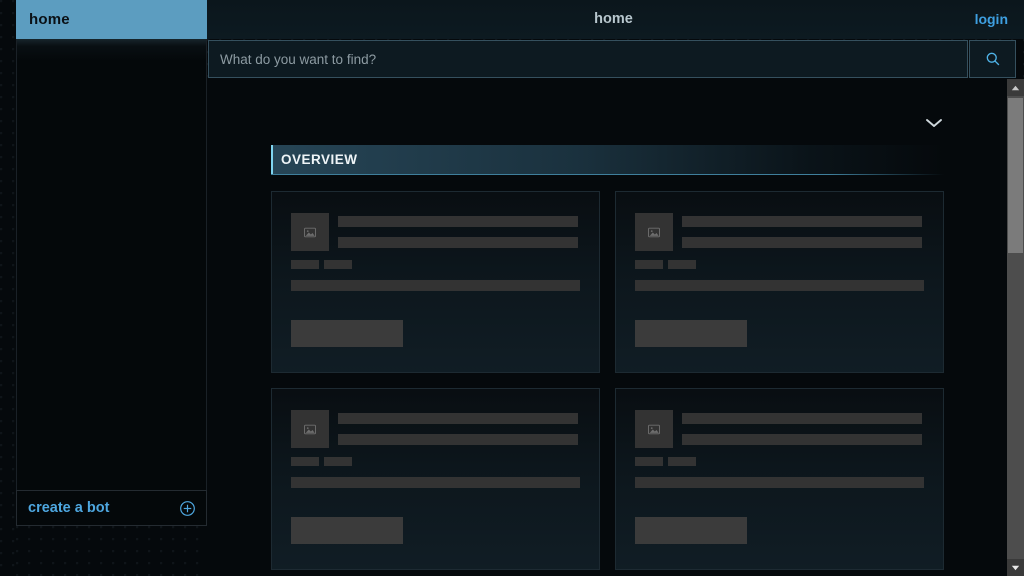 The image size is (1024, 576). Describe the element at coordinates (49, 19) in the screenshot. I see `sidebar-home-label: home` at that location.